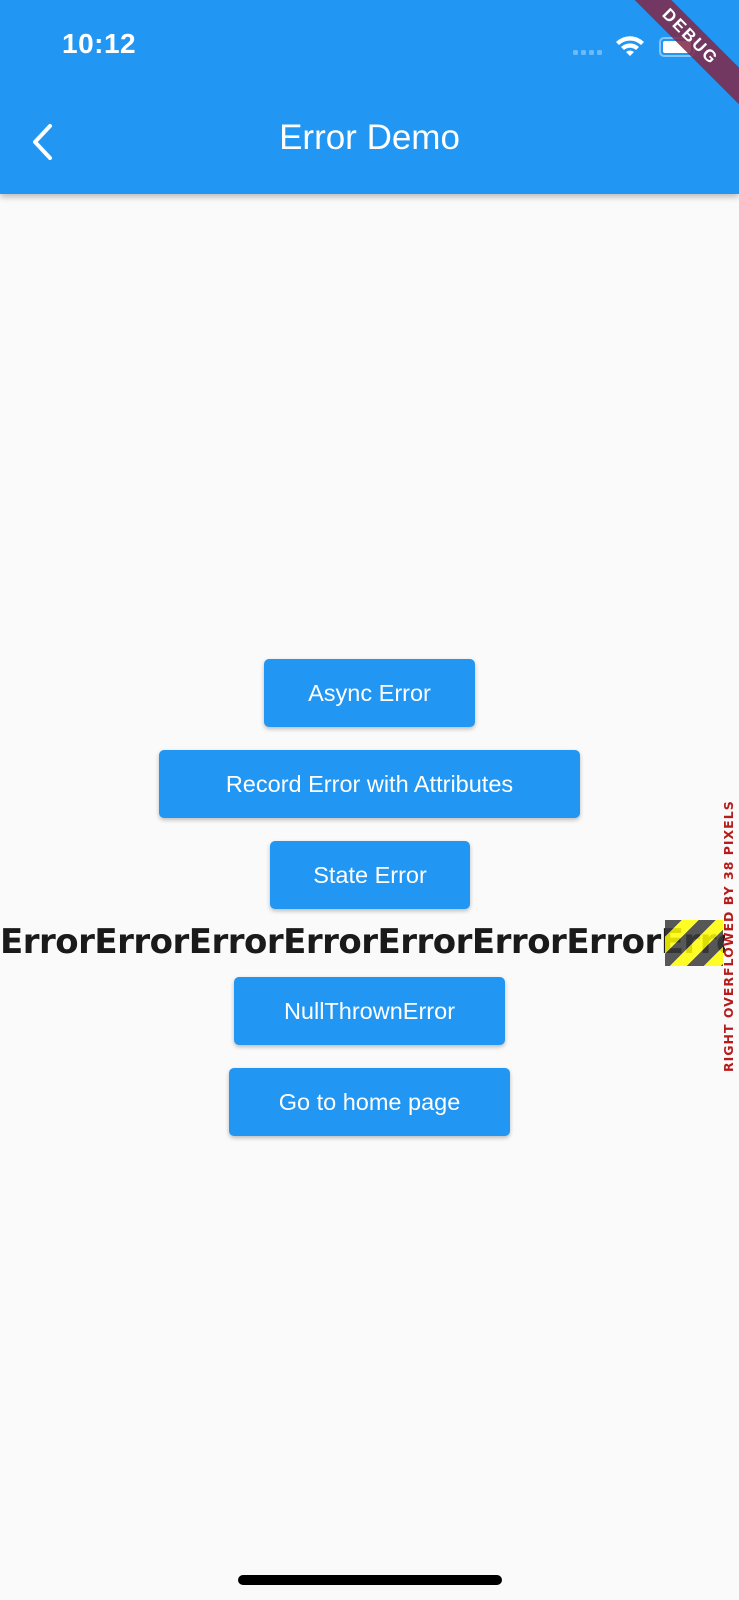 This screenshot has width=739, height=1600. Describe the element at coordinates (369, 693) in the screenshot. I see `async-error-button: Async Error` at that location.